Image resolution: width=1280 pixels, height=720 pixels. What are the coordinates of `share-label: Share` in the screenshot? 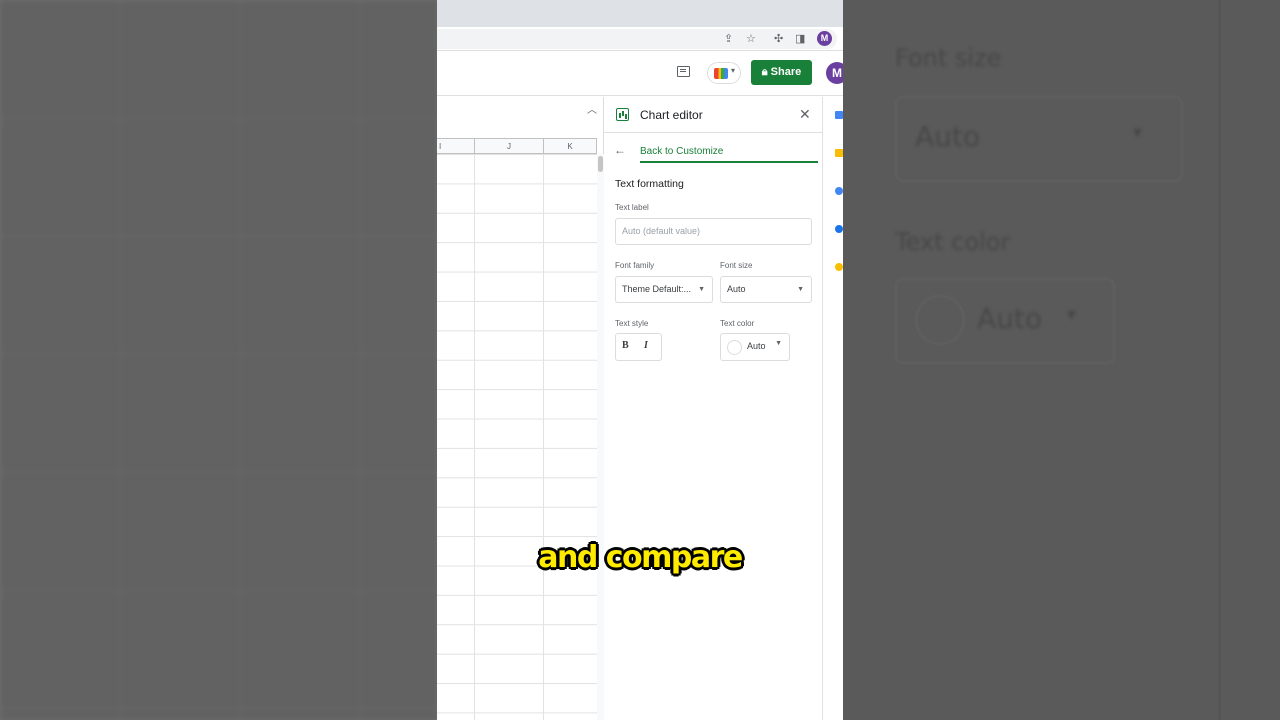 It's located at (786, 72).